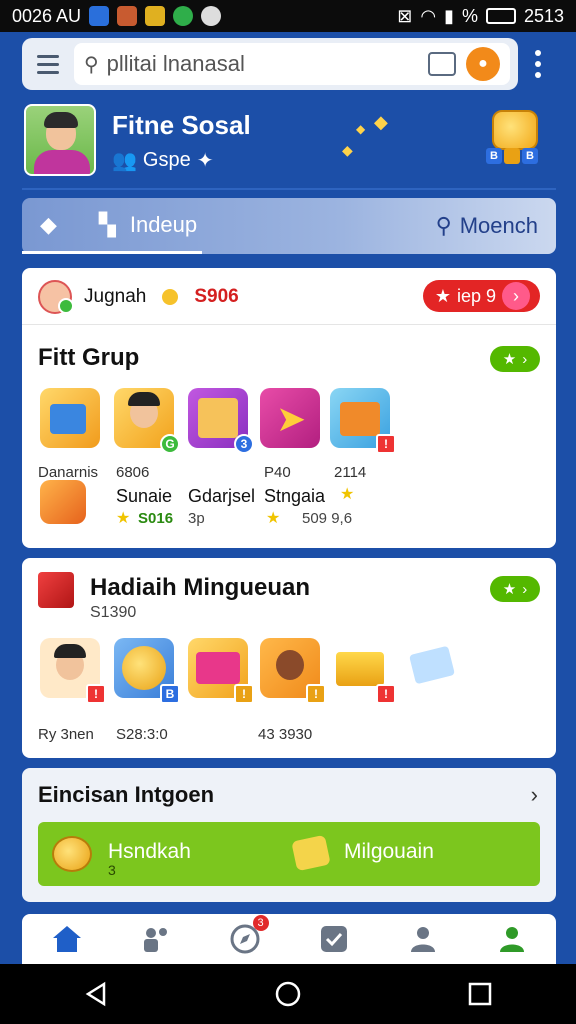 This screenshot has width=576, height=1024. Describe the element at coordinates (70, 418) in the screenshot. I see `gift-box-tile` at that location.